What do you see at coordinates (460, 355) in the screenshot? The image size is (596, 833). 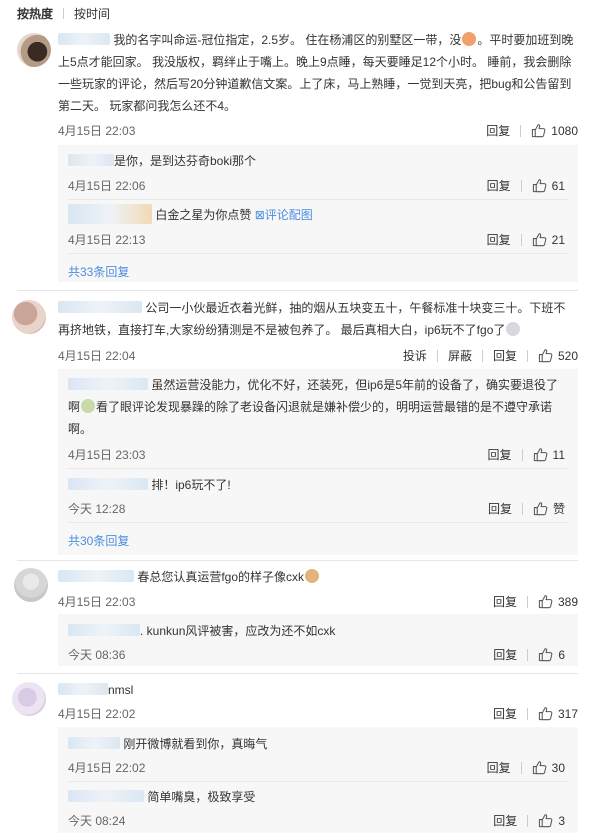 I see `block-button: 屏蔽` at bounding box center [460, 355].